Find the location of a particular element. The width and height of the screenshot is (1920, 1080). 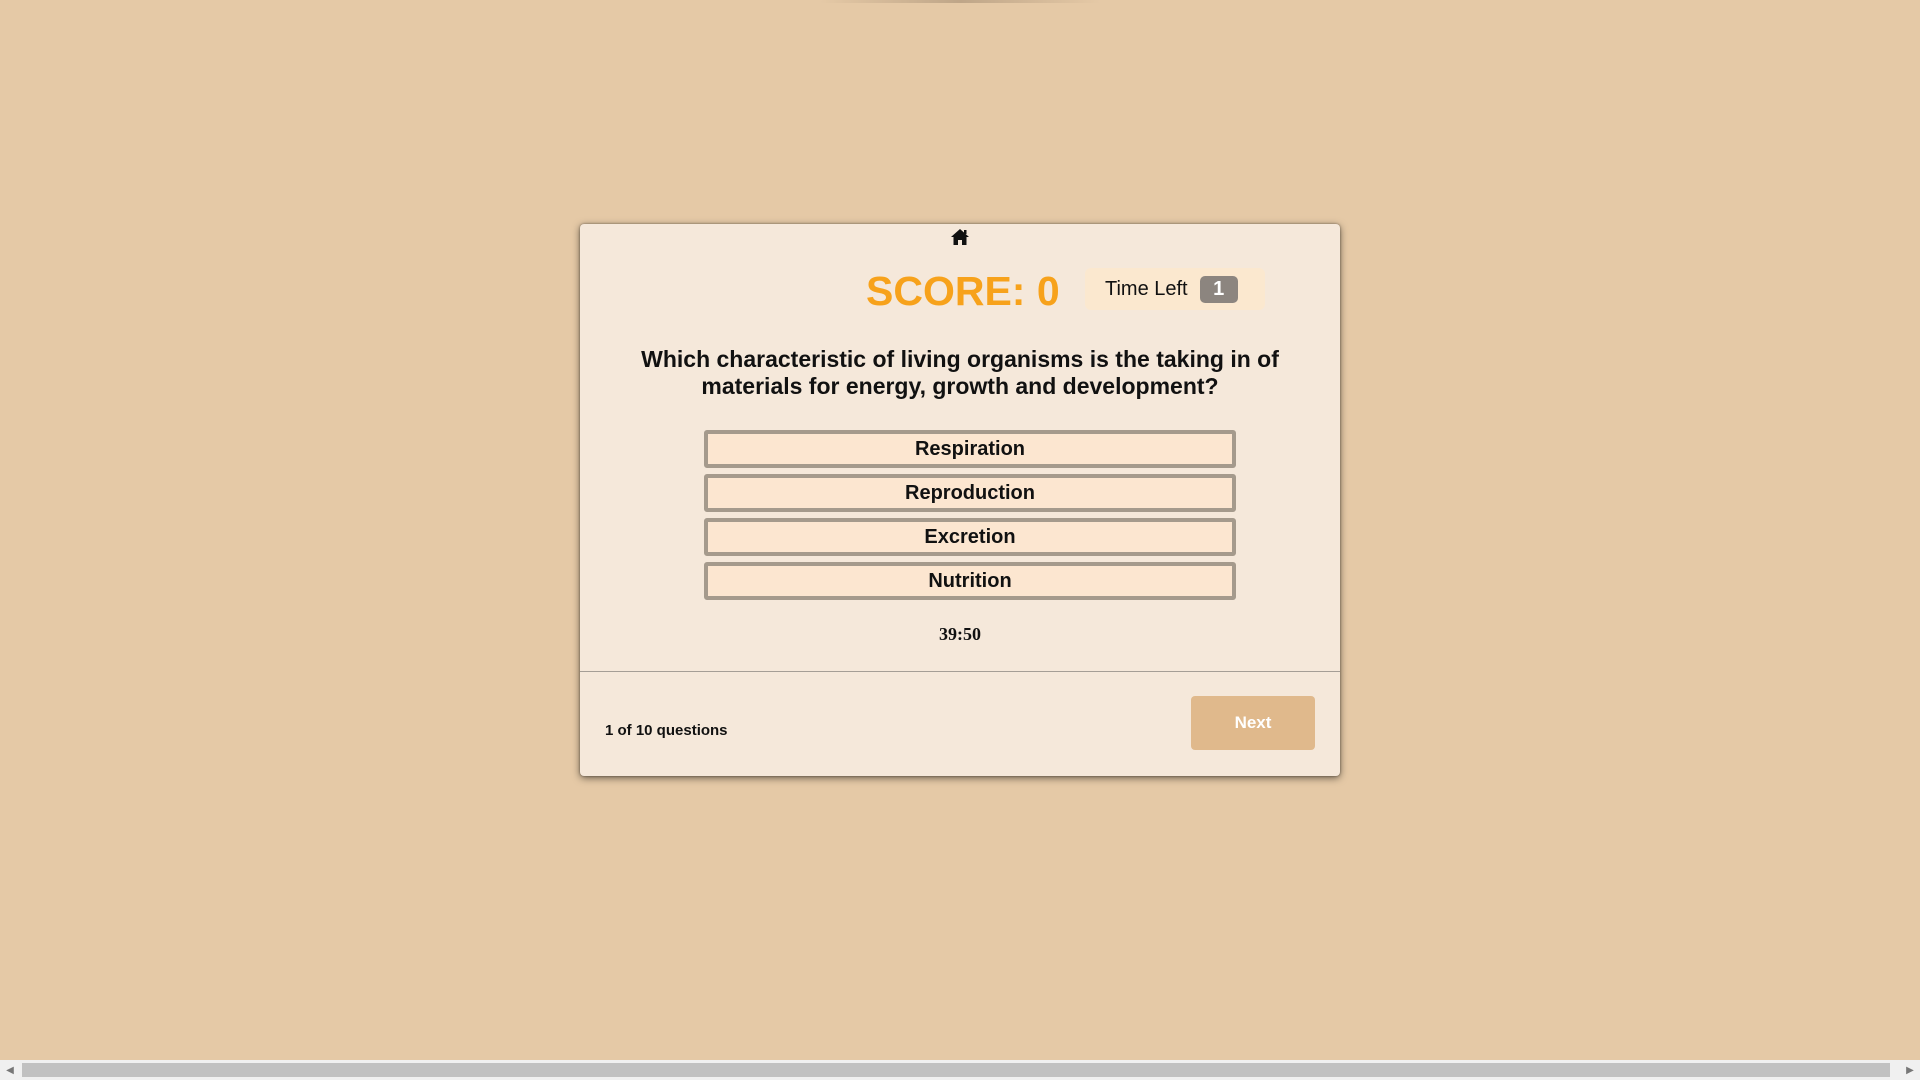

chevron-right-icon: ▶ is located at coordinates (1910, 1070).